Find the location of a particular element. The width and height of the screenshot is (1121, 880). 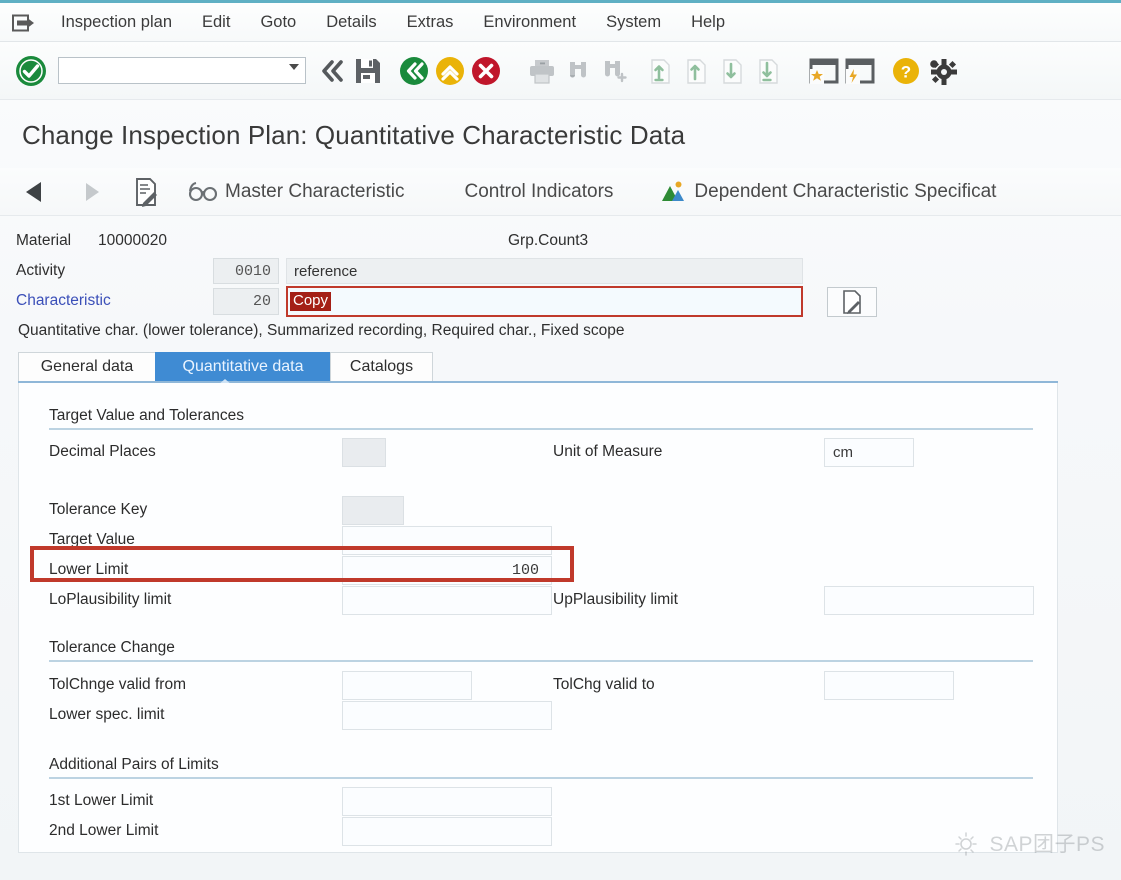

enter-button is located at coordinates (31, 71).